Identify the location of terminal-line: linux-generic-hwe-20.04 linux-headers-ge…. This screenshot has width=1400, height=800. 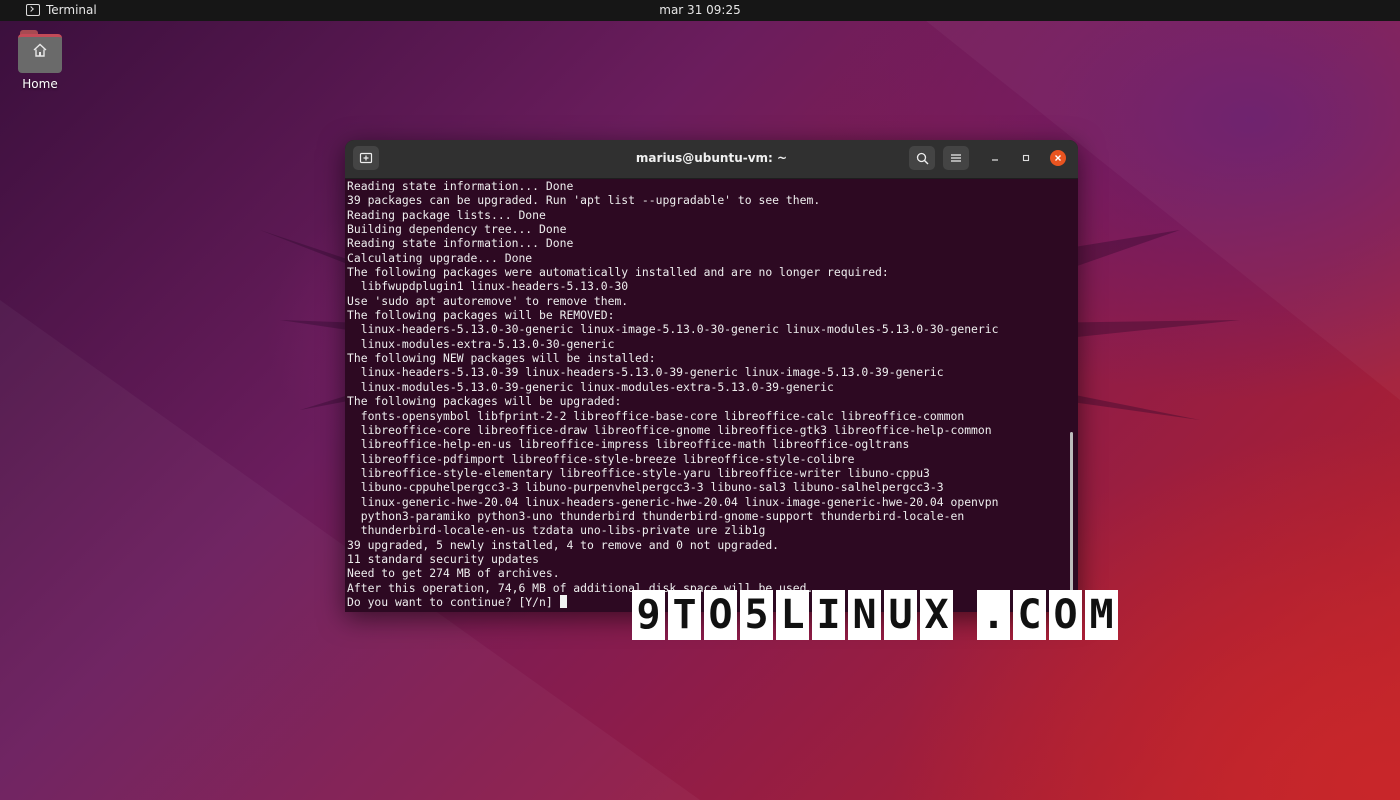
(673, 501).